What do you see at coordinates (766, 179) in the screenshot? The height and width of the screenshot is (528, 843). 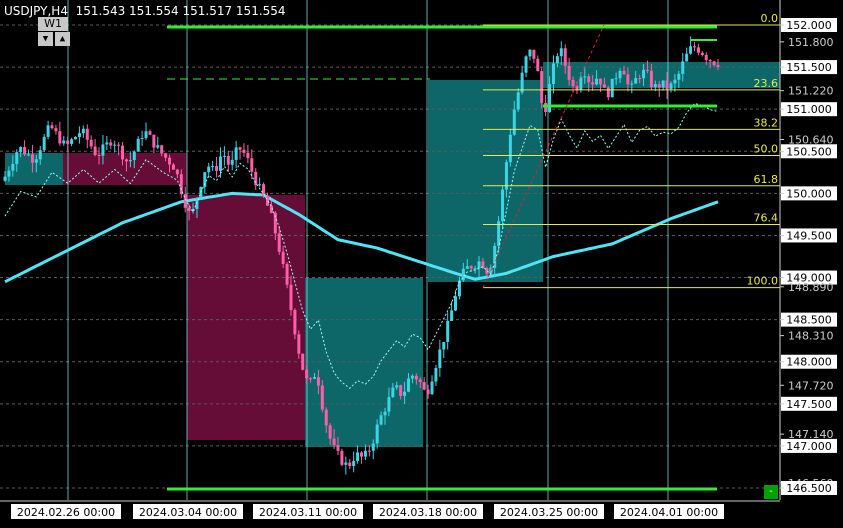 I see `fib-level-label: 61.8` at bounding box center [766, 179].